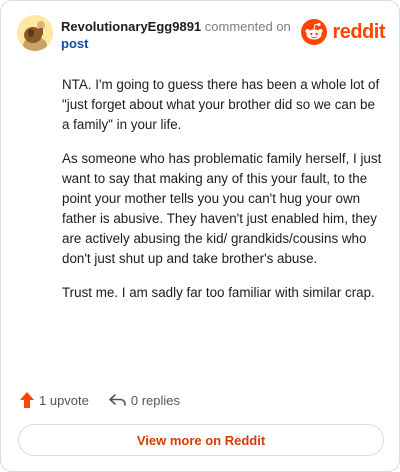 The image size is (400, 472). I want to click on username: RevolutionaryEgg9891, so click(131, 26).